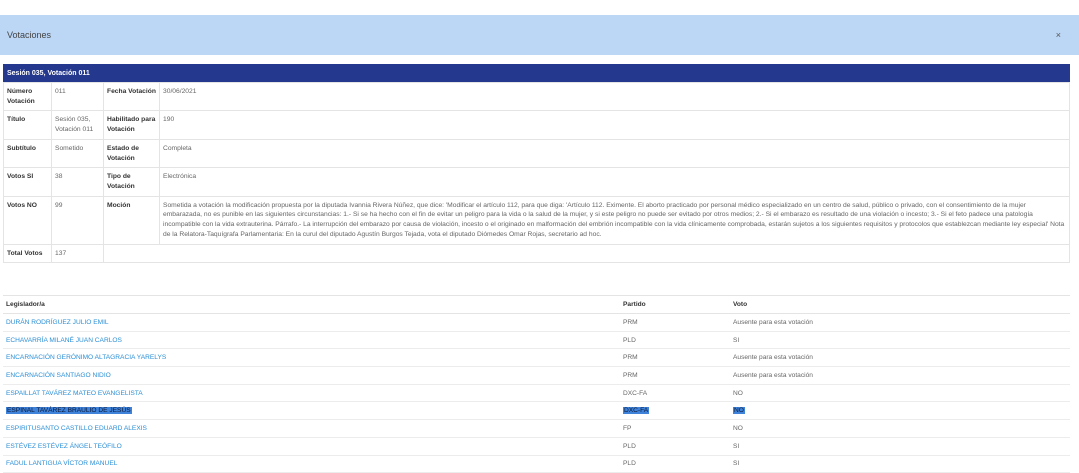 Image resolution: width=1079 pixels, height=473 pixels. I want to click on info-label: Votos SI, so click(27, 182).